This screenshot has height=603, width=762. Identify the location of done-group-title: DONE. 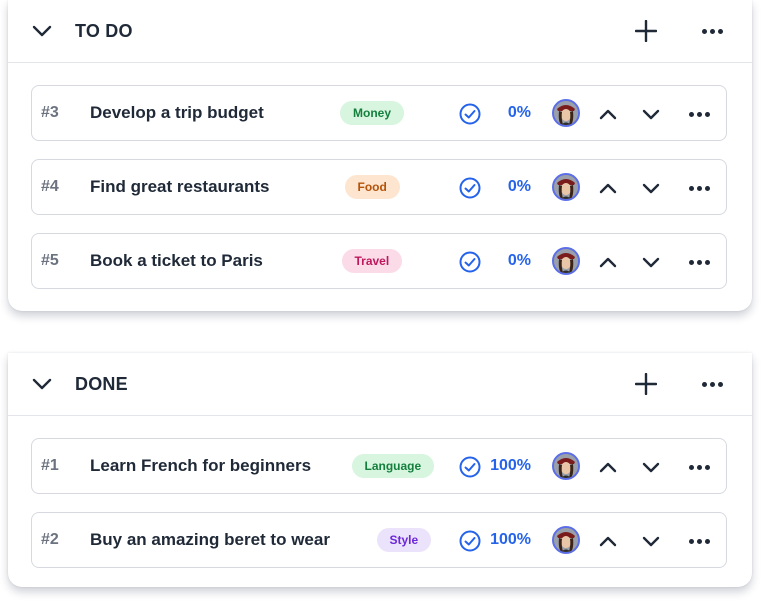
(101, 383).